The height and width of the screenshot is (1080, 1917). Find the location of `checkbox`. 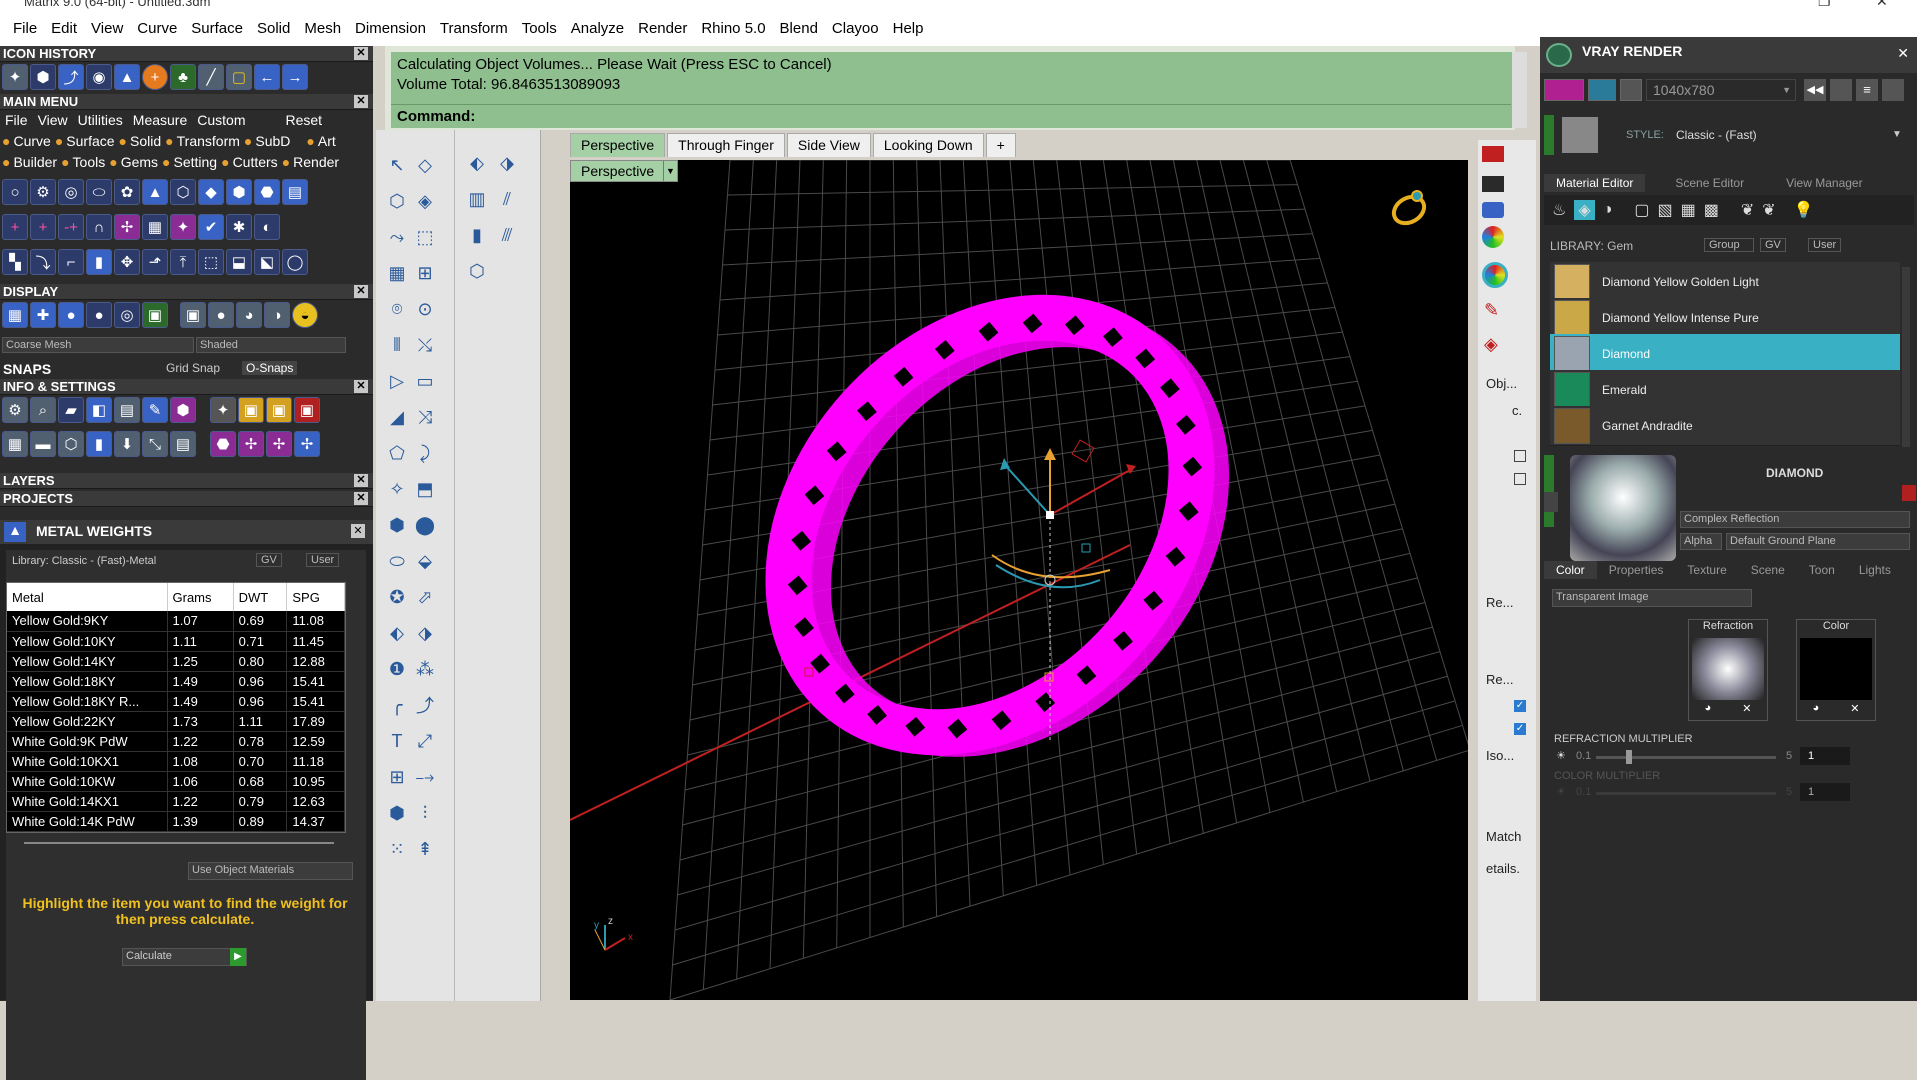

checkbox is located at coordinates (1520, 456).